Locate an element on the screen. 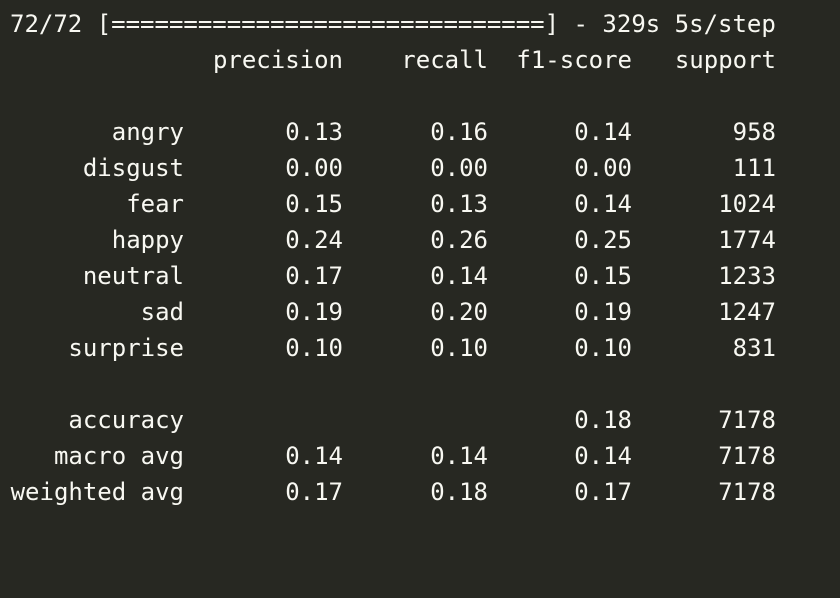  class-f1-score: 0.25 is located at coordinates (603, 240).